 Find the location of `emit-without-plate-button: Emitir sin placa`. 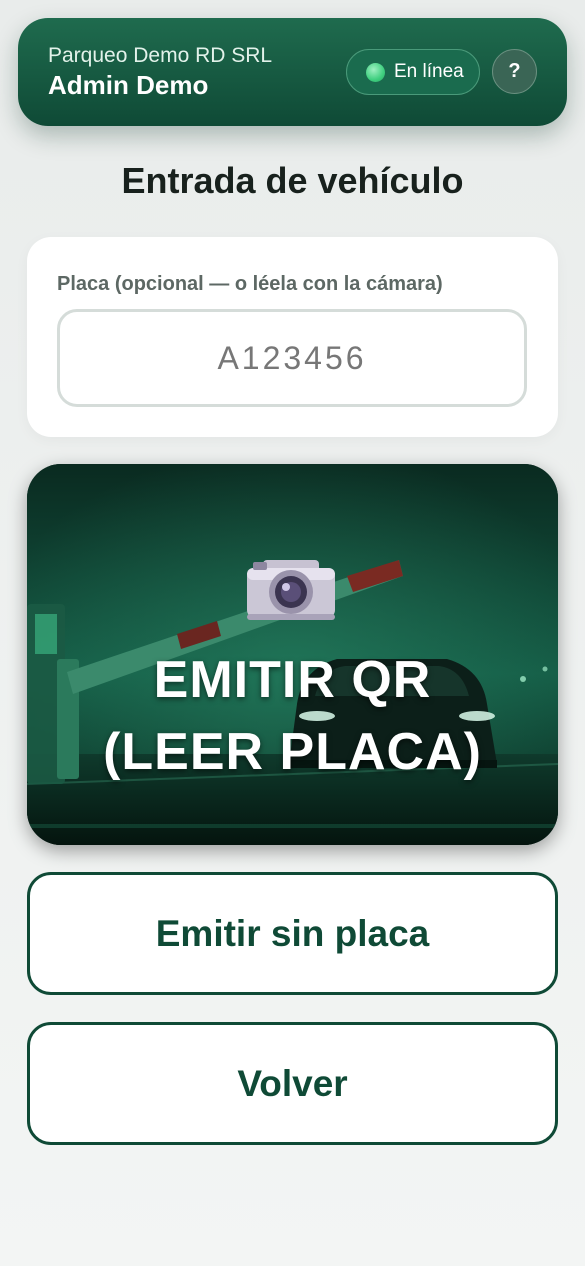

emit-without-plate-button: Emitir sin placa is located at coordinates (292, 933).